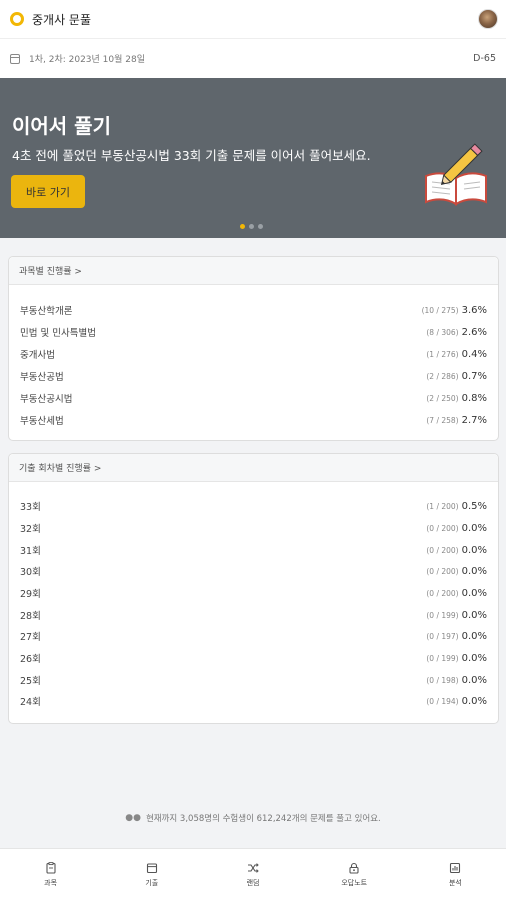  I want to click on banner-pagination, so click(251, 226).